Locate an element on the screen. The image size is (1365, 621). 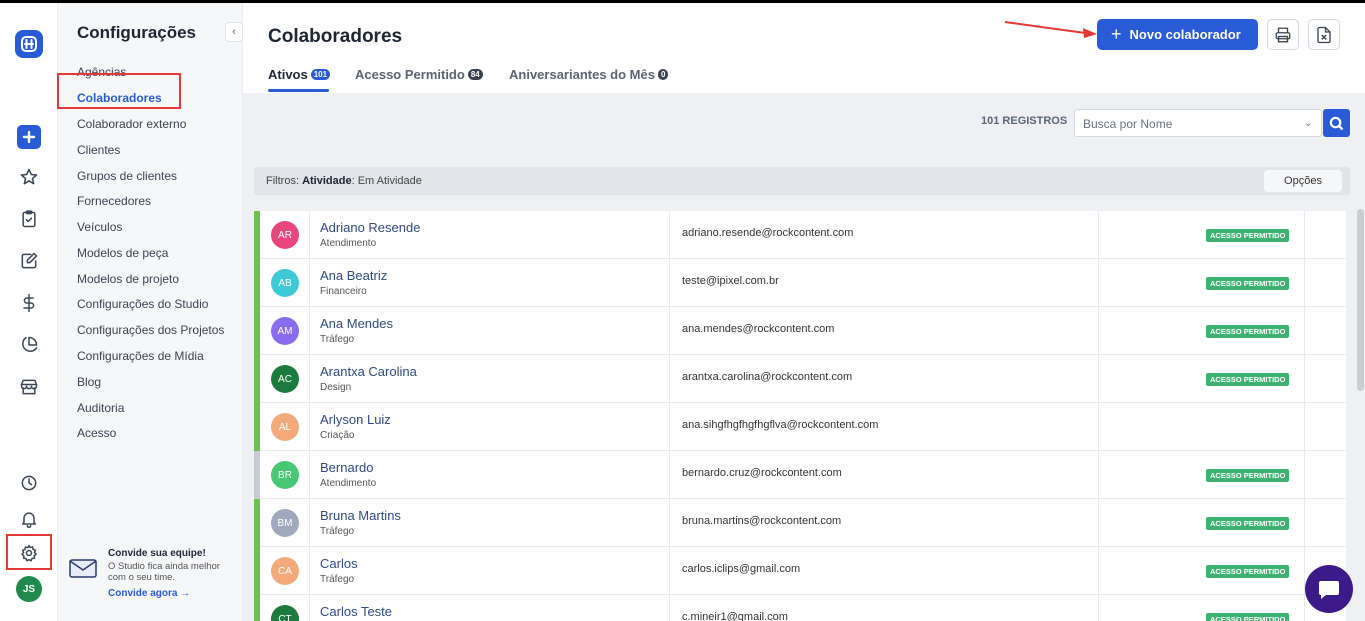
chat-icon is located at coordinates (1329, 590).